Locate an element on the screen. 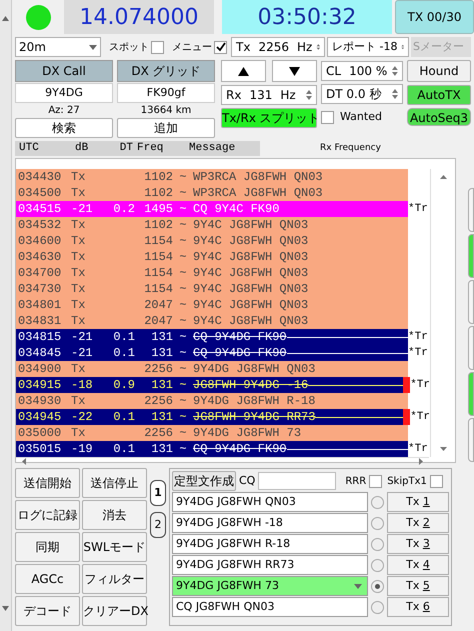 This screenshot has height=631, width=474. dt-cell-text: 0.1 is located at coordinates (124, 337).